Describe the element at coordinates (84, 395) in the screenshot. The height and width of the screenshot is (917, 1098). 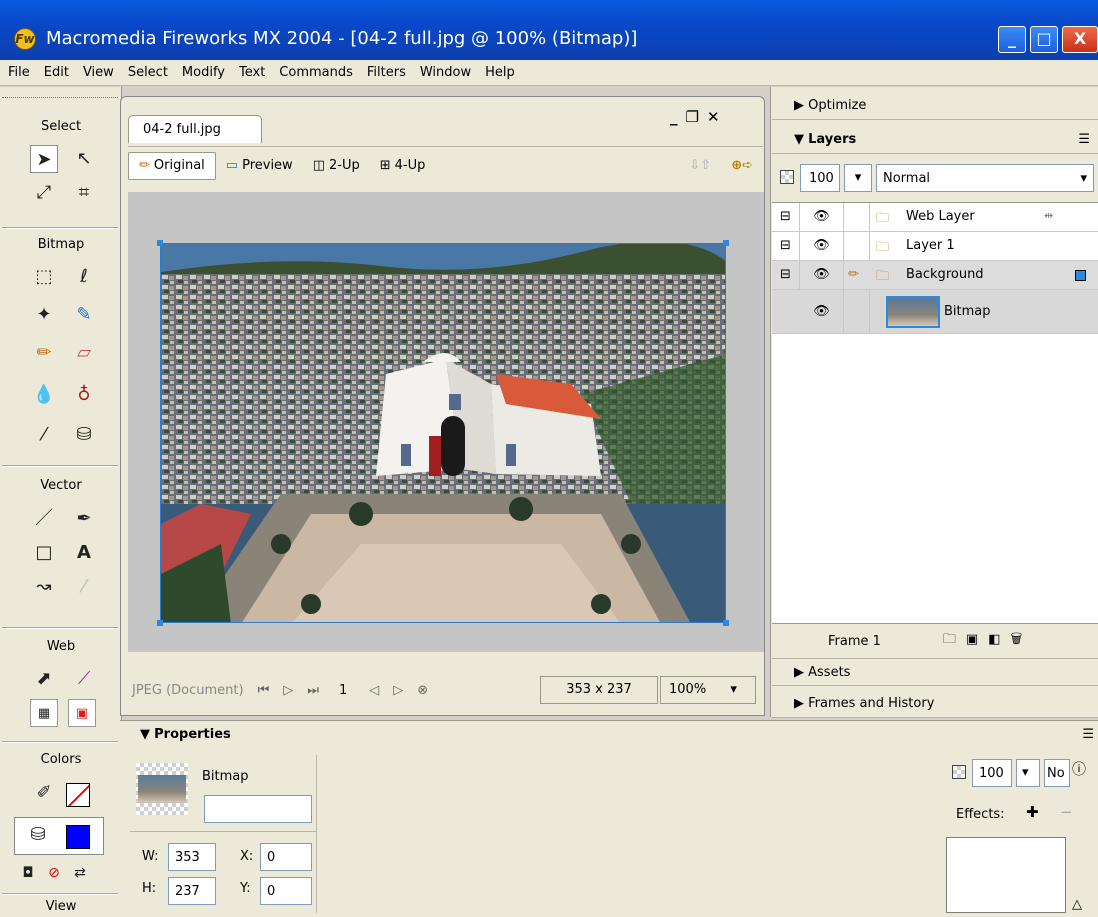
I see `rubber-stamp-tool-icon: ♁` at that location.